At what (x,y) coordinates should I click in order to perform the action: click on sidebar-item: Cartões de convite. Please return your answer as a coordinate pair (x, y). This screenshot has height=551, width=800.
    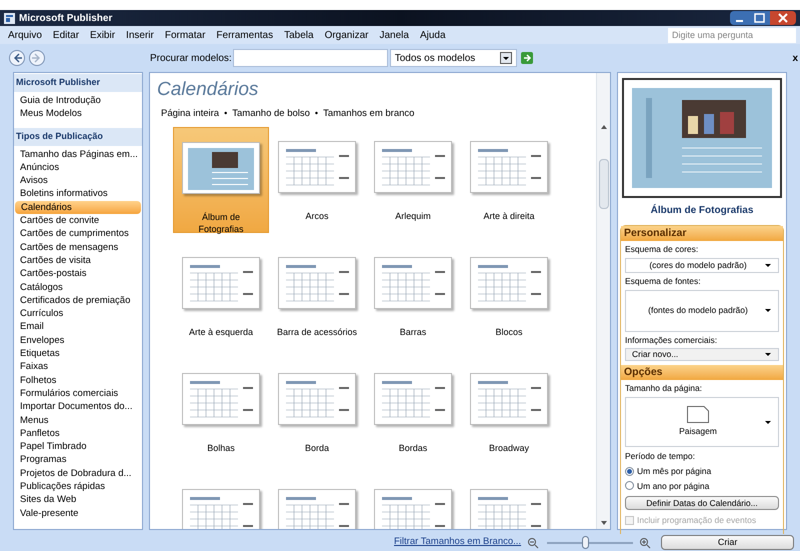
    Looking at the image, I should click on (78, 221).